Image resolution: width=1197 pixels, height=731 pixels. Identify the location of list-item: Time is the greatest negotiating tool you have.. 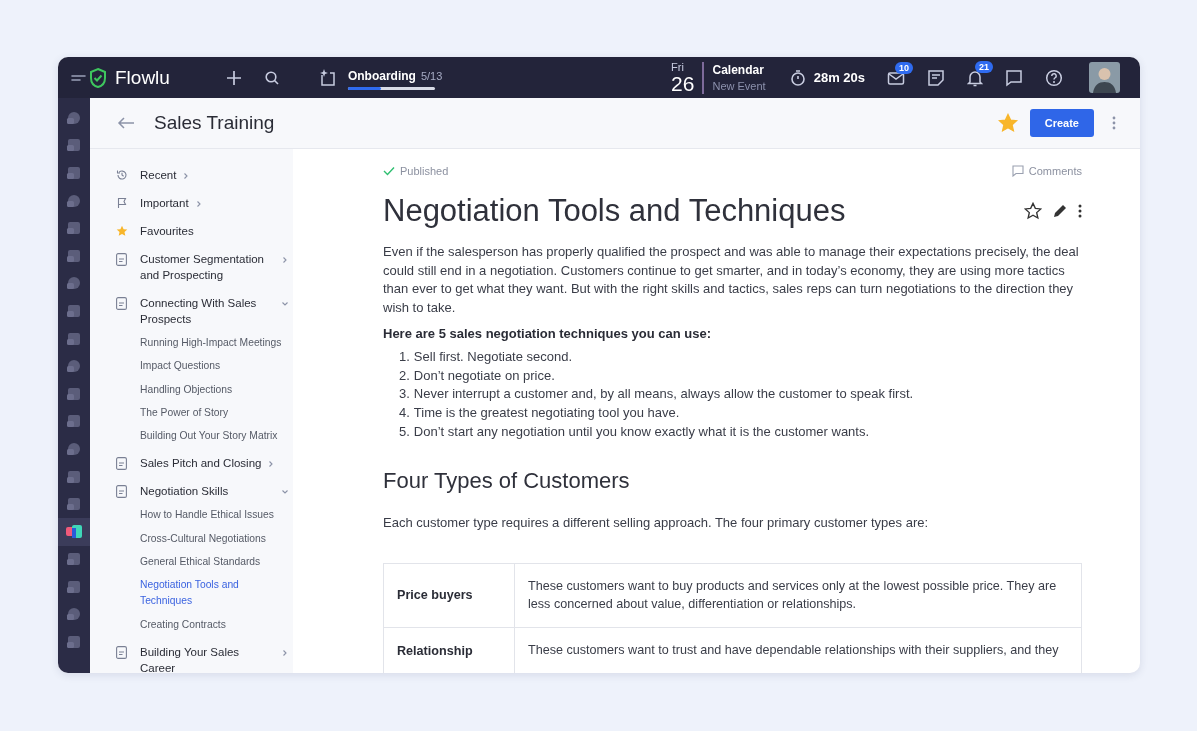
(546, 413).